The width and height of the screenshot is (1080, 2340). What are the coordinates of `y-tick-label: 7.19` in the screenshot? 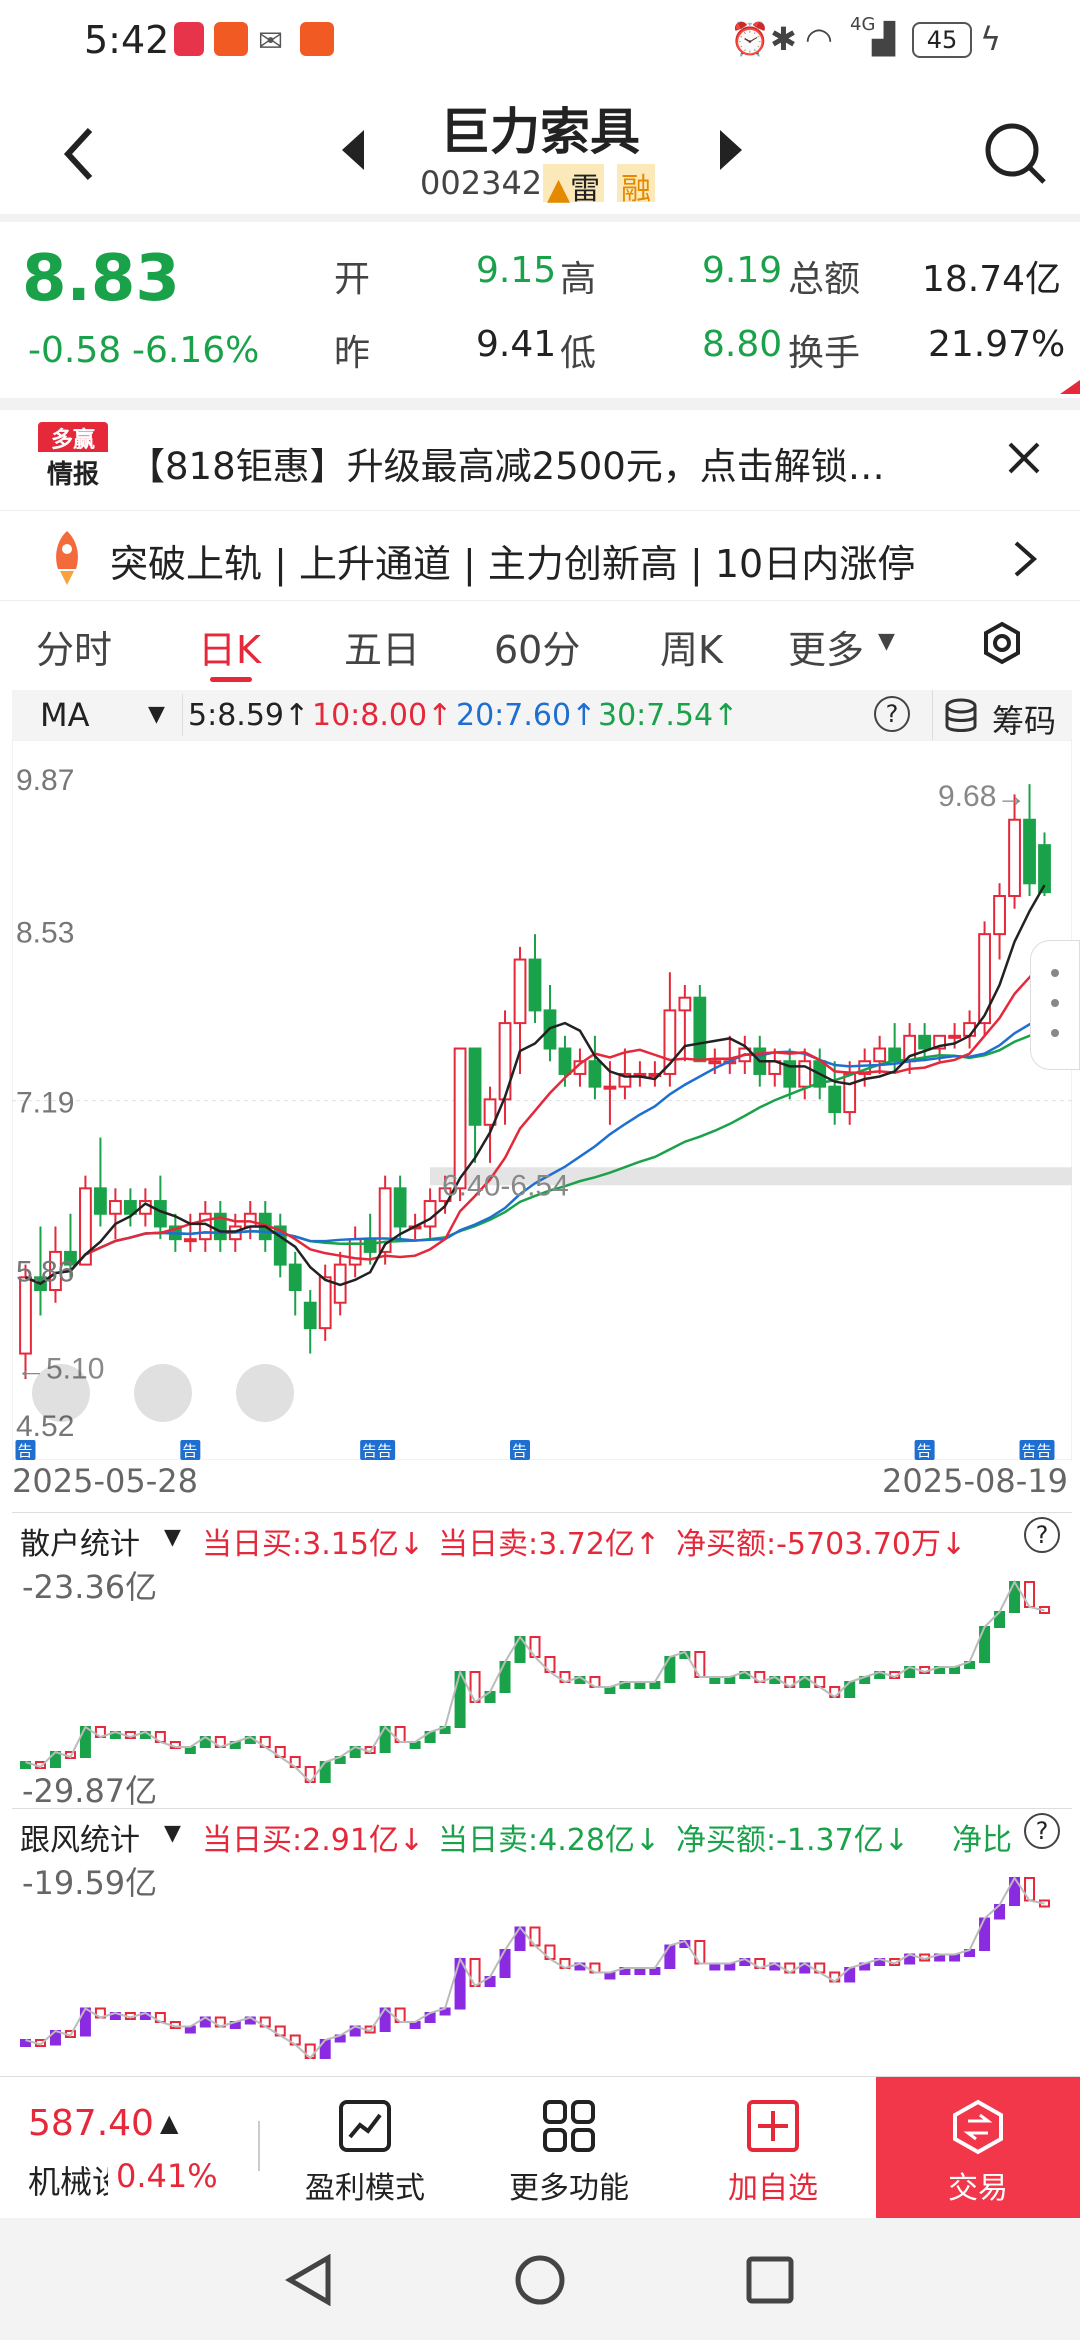 It's located at (45, 1103).